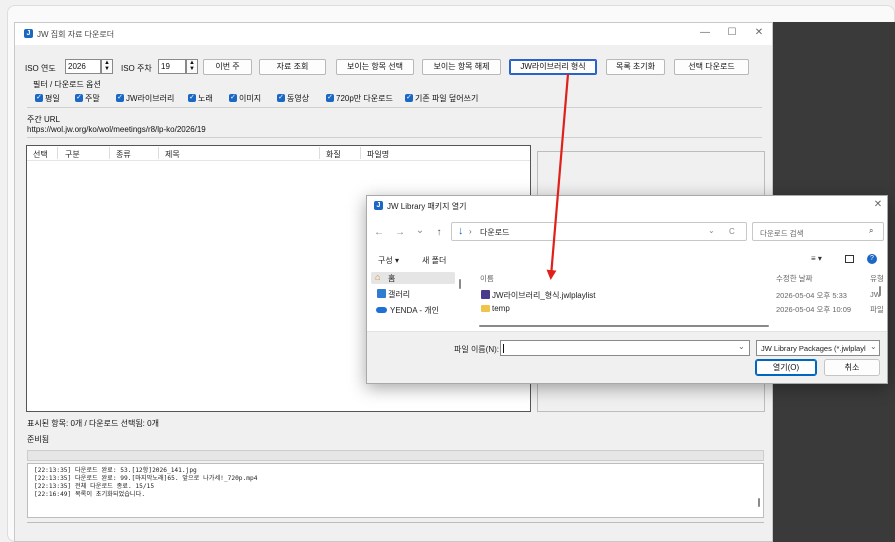 The width and height of the screenshot is (895, 542). I want to click on filter-group-border, so click(394, 107).